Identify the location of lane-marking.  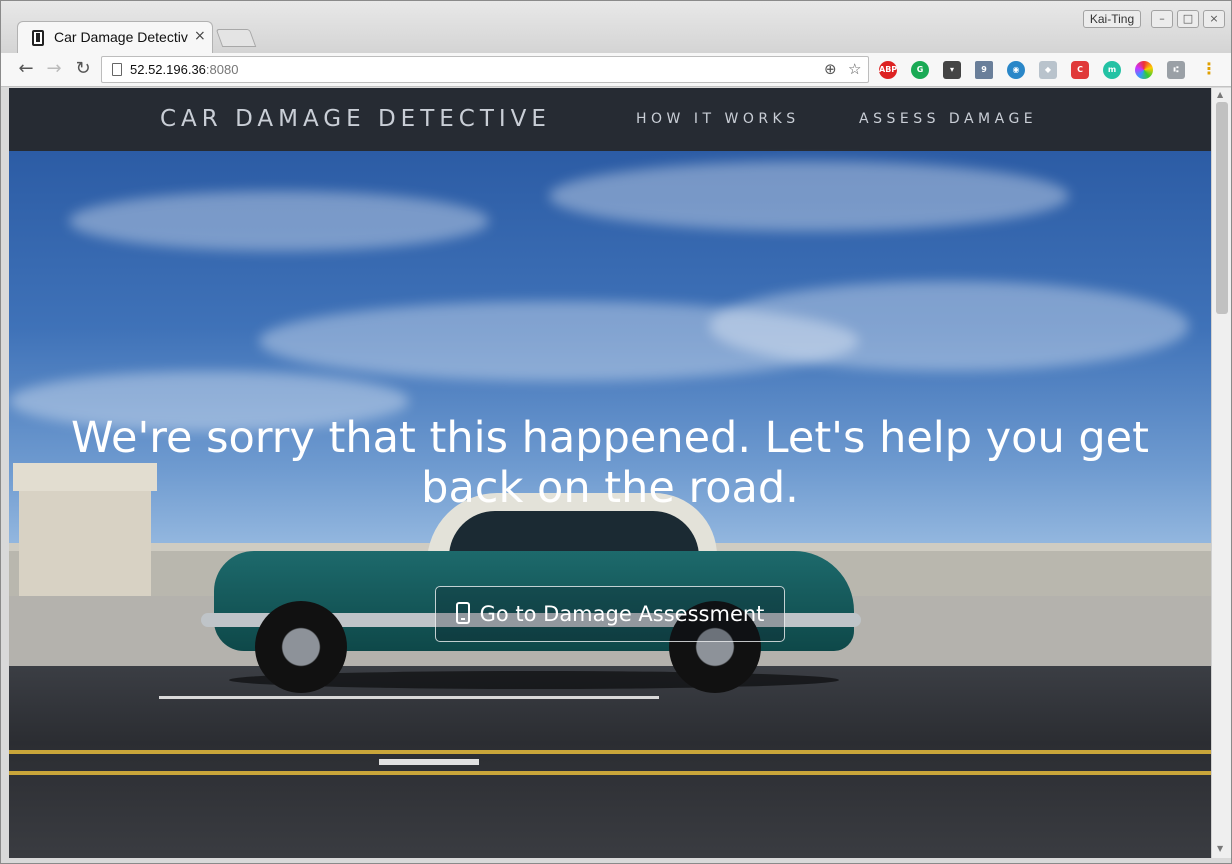
(409, 697).